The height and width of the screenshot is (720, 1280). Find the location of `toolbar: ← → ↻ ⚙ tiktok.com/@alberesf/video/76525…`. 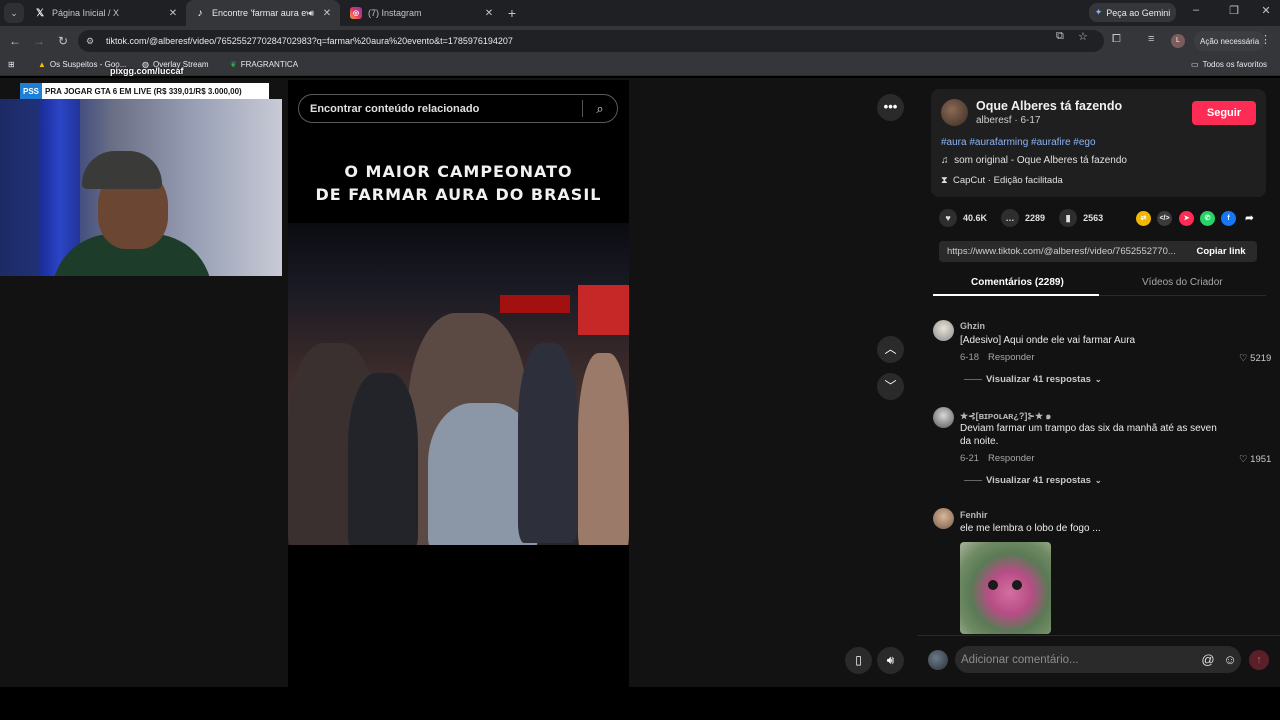

toolbar: ← → ↻ ⚙ tiktok.com/@alberesf/video/76525… is located at coordinates (640, 41).